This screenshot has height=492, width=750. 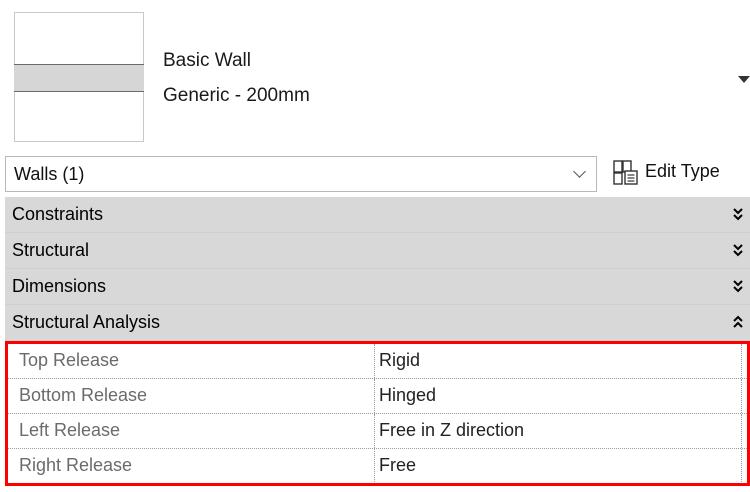 What do you see at coordinates (407, 395) in the screenshot?
I see `param-value: Hinged` at bounding box center [407, 395].